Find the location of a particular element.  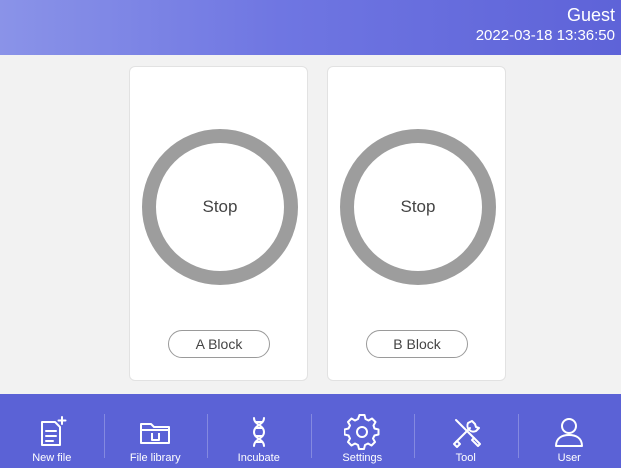

new-file-icon is located at coordinates (52, 432).